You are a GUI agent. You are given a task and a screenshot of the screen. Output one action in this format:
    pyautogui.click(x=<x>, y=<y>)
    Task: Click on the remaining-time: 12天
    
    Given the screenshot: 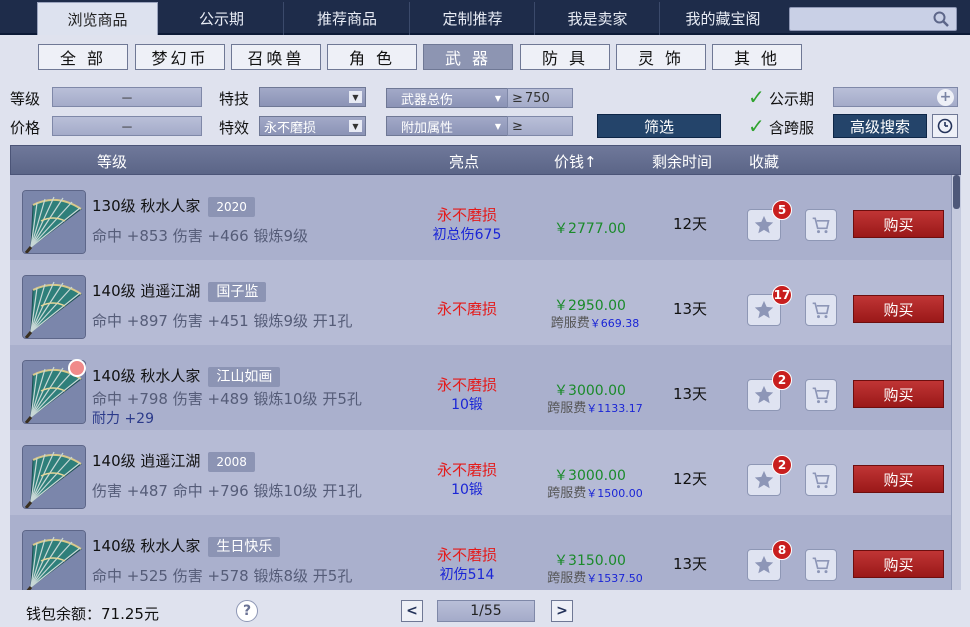 What is the action you would take?
    pyautogui.click(x=690, y=224)
    